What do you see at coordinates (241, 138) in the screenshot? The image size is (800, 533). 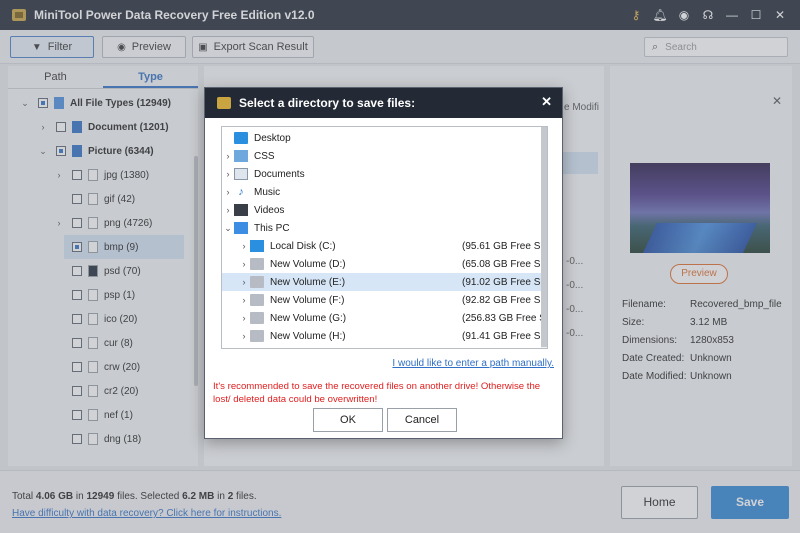 I see `desktop-icon` at bounding box center [241, 138].